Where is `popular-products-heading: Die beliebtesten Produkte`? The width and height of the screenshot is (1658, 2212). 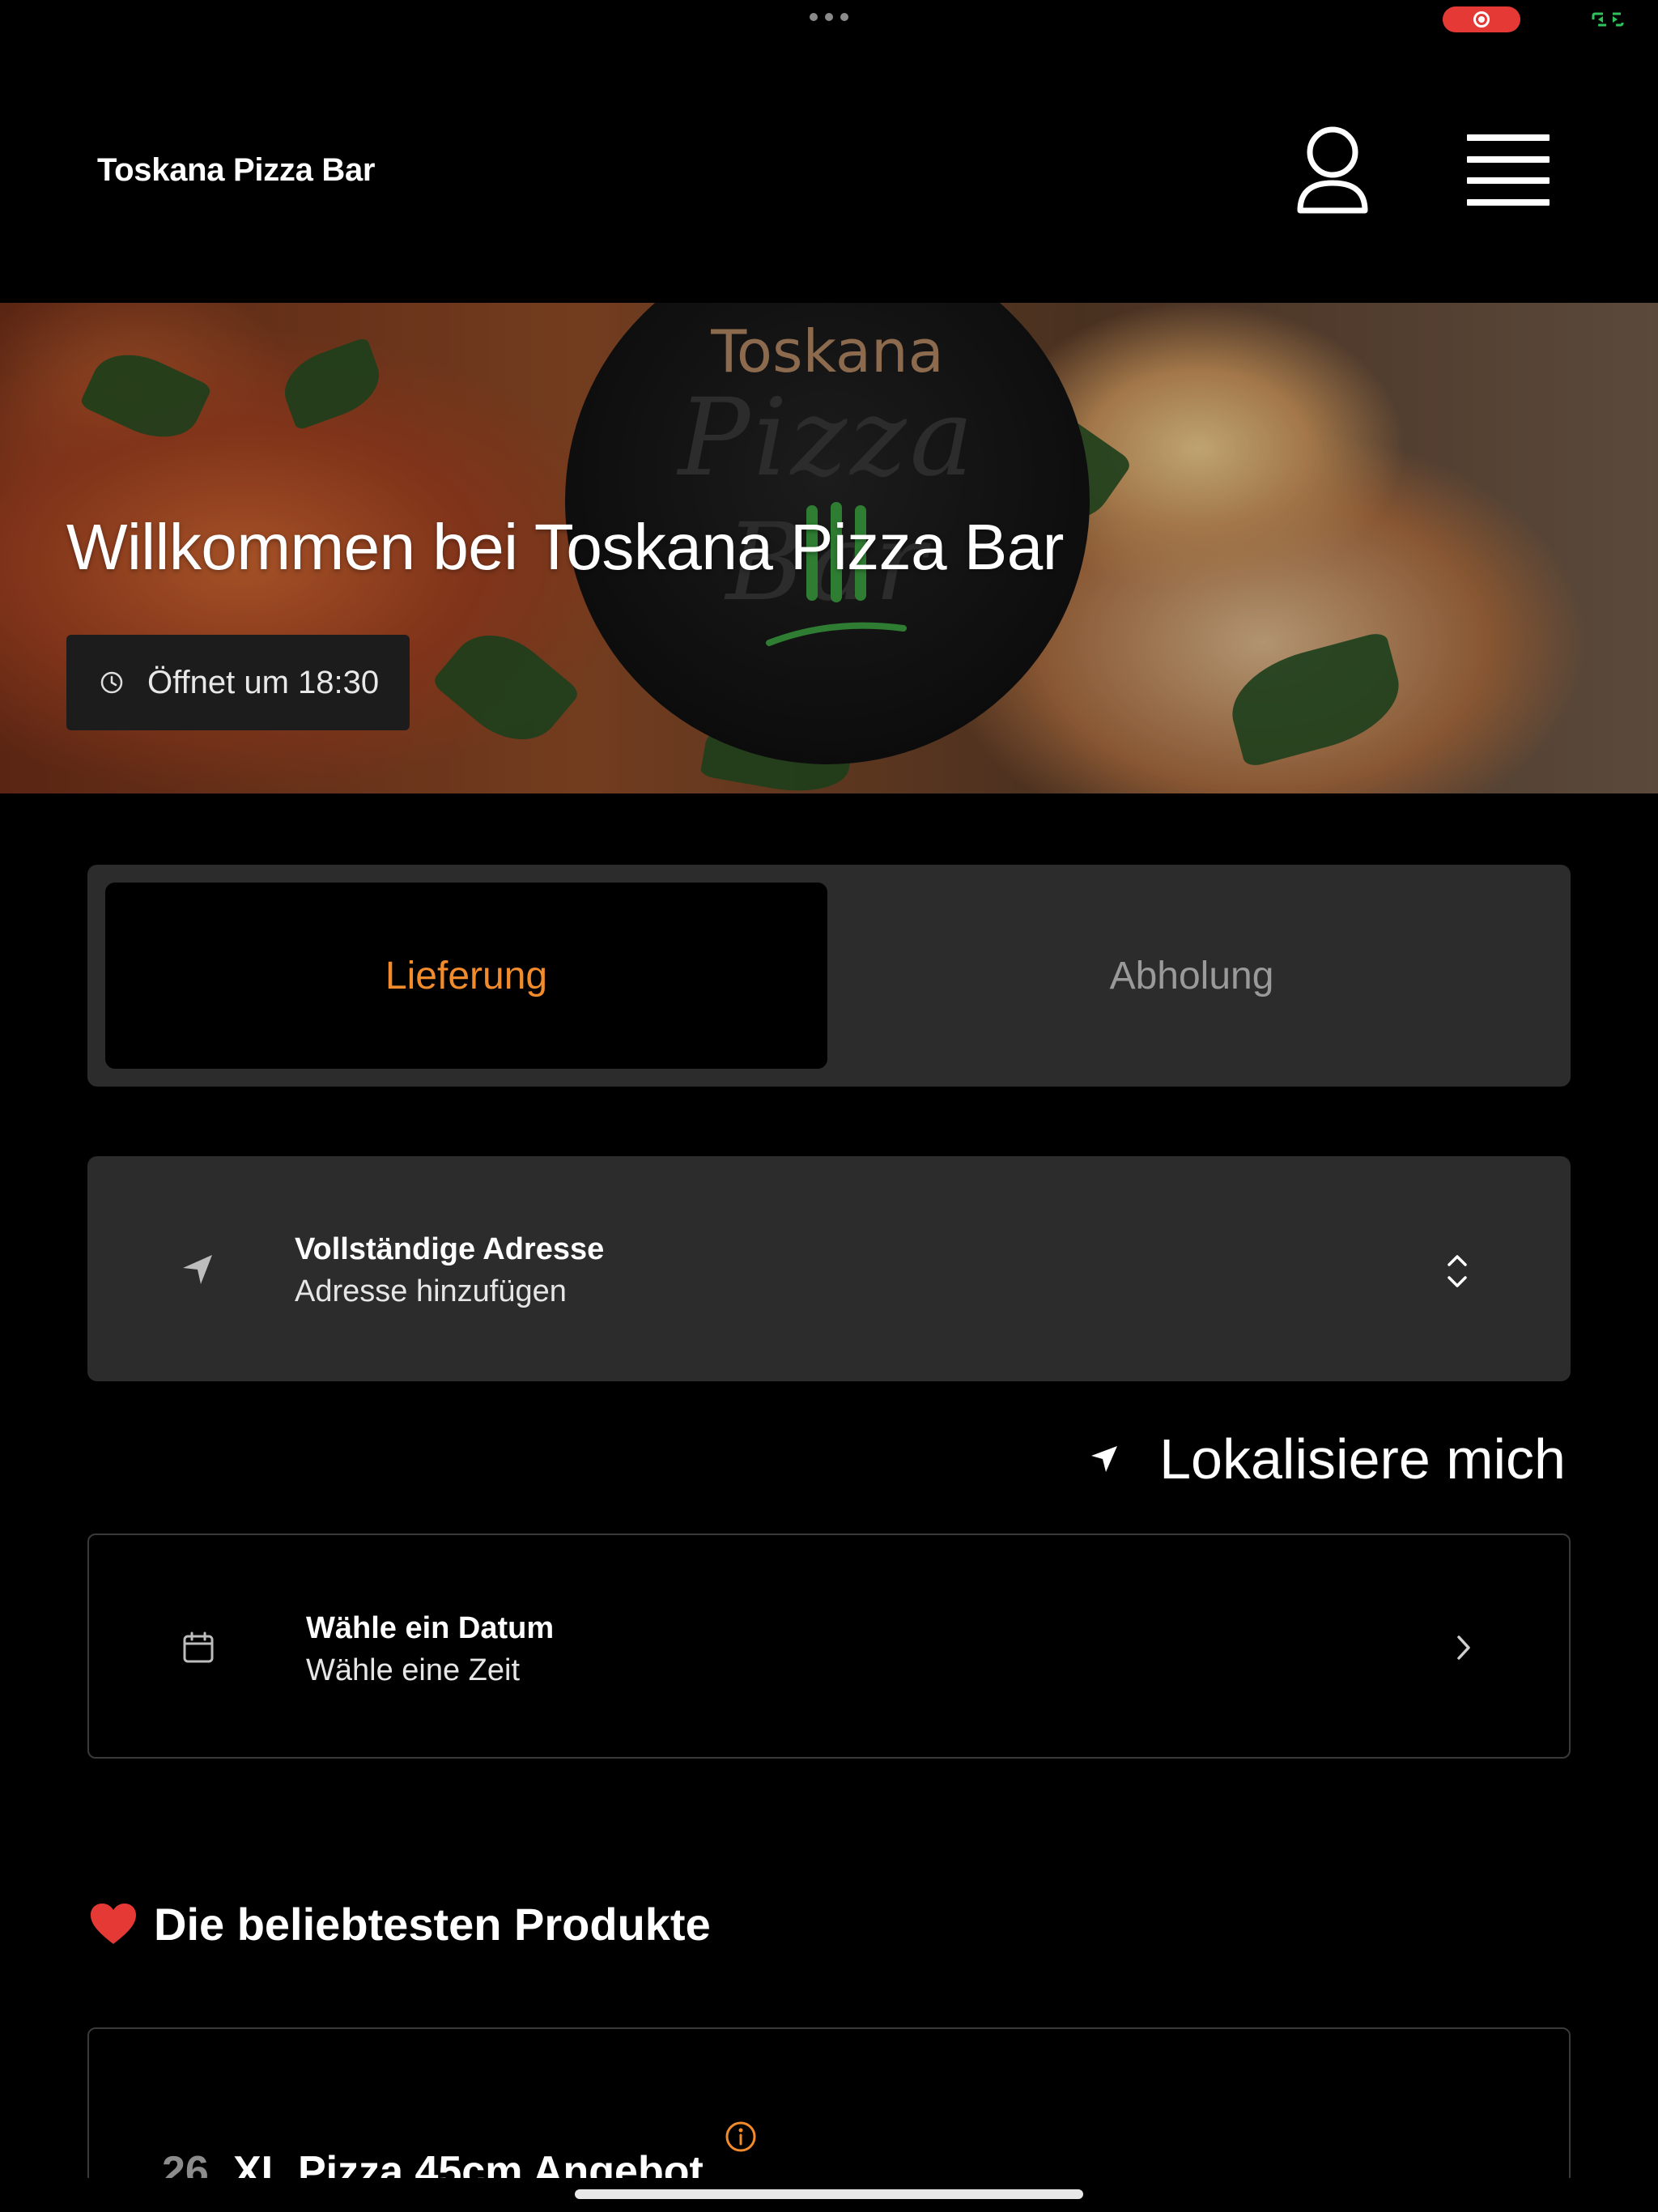
popular-products-heading: Die beliebtesten Produkte is located at coordinates (400, 1924).